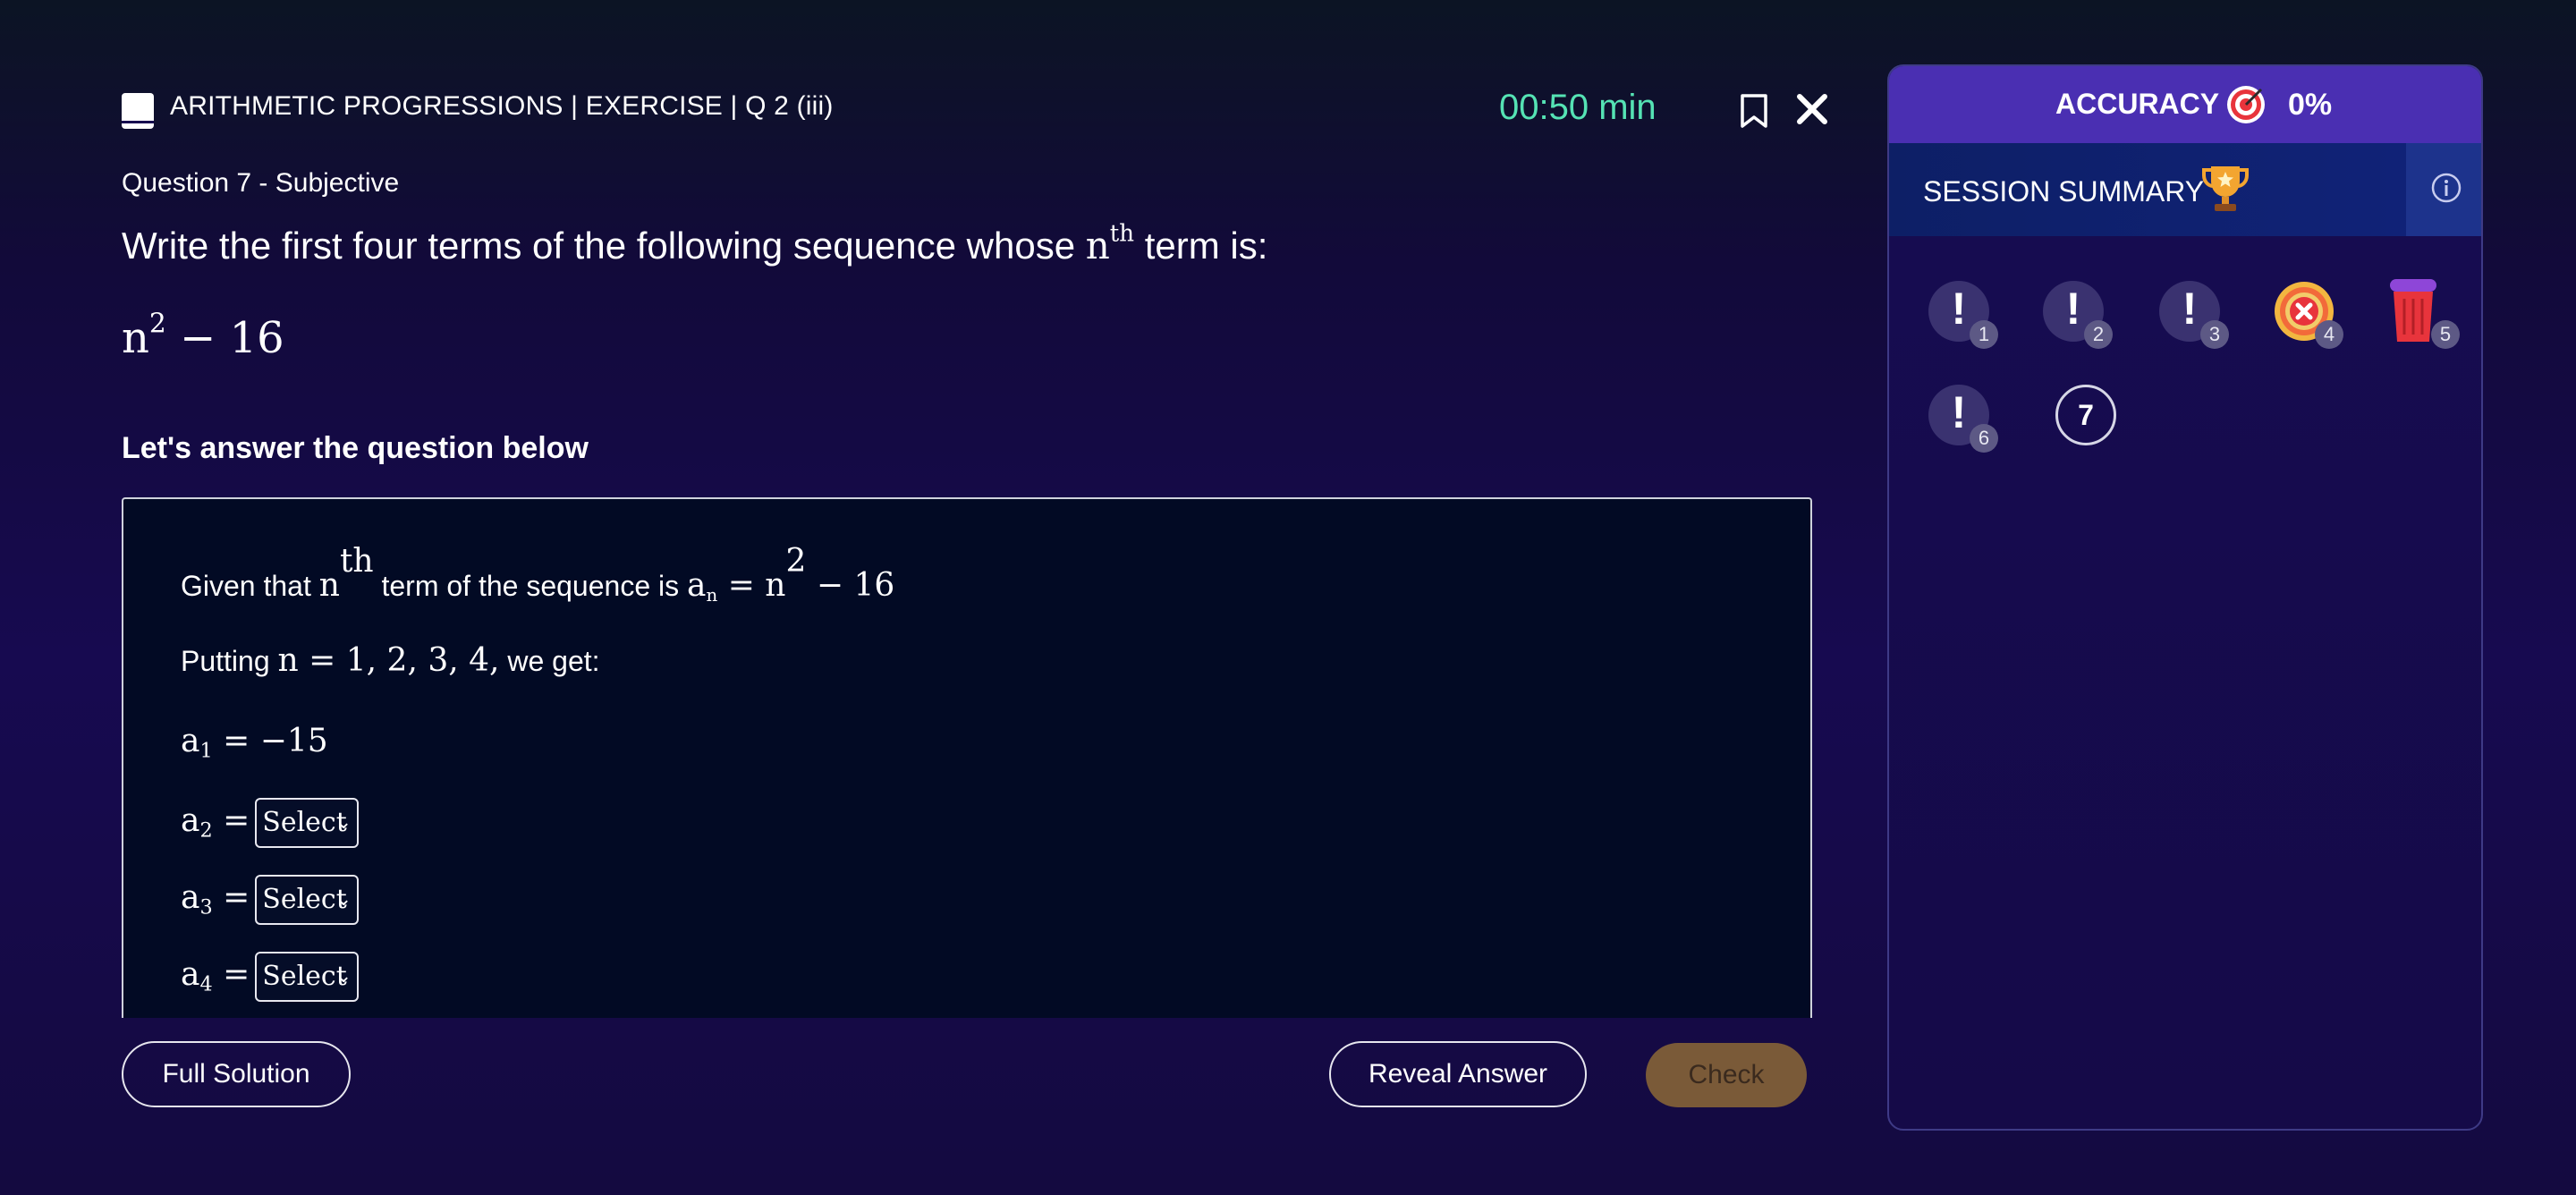 Image resolution: width=2576 pixels, height=1195 pixels. I want to click on question-status-1: ! 1, so click(1963, 315).